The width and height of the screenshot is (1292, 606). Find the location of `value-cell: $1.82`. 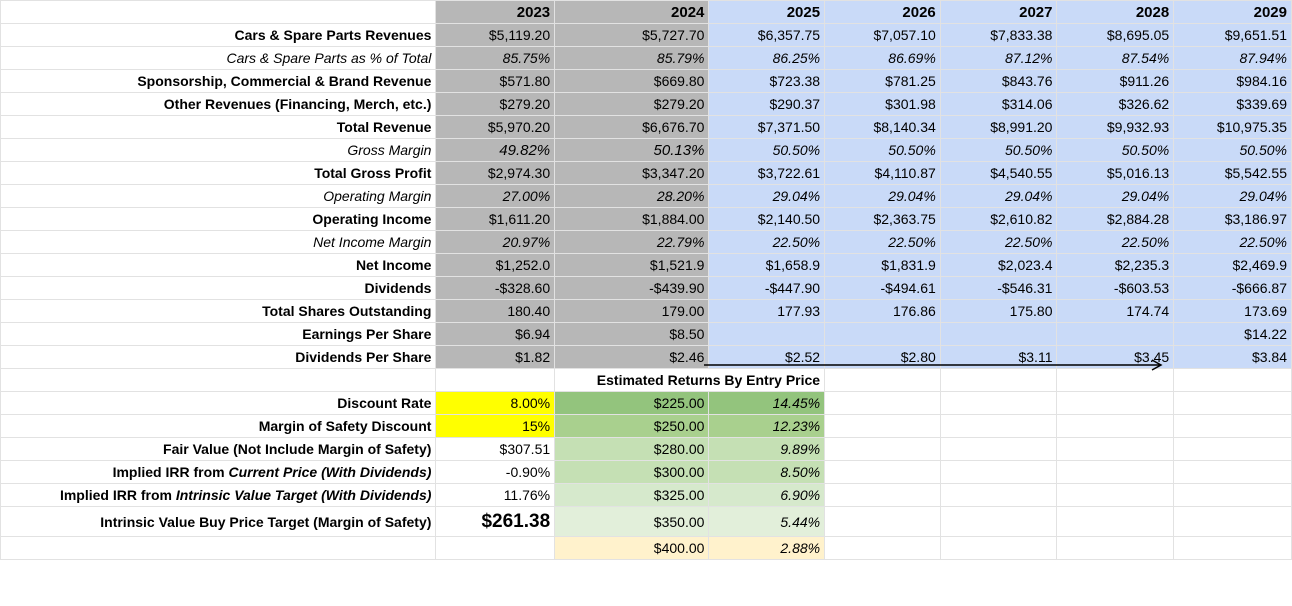

value-cell: $1.82 is located at coordinates (495, 357).